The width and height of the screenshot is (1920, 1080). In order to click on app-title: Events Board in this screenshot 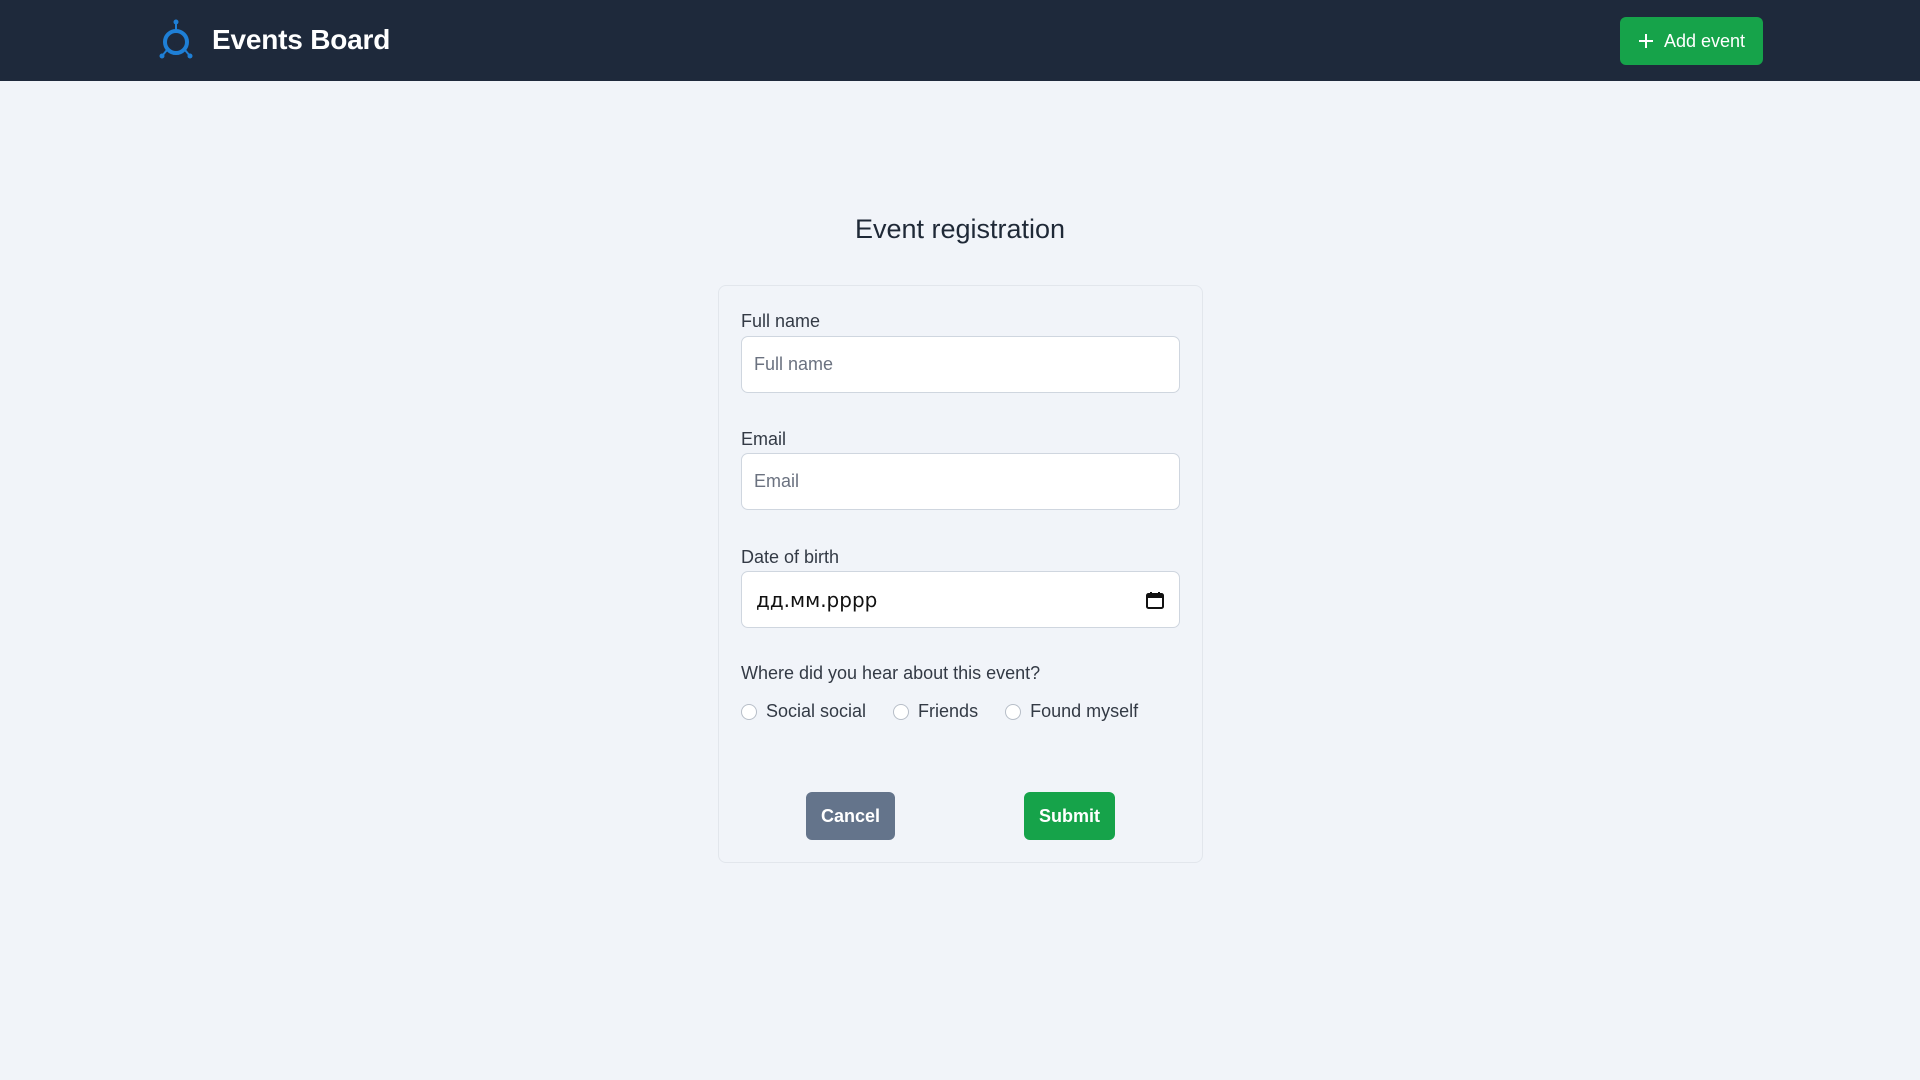, I will do `click(301, 39)`.